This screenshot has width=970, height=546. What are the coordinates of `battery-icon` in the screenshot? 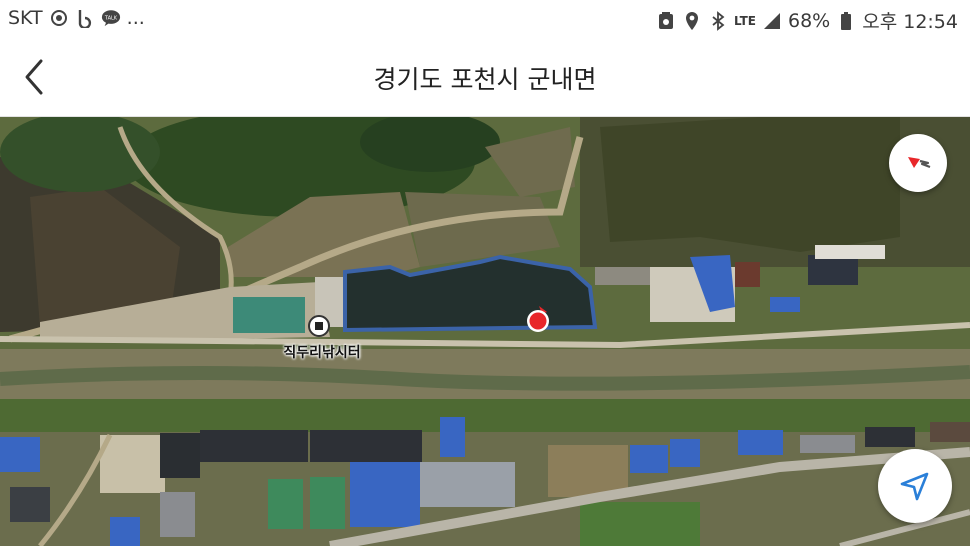 It's located at (846, 21).